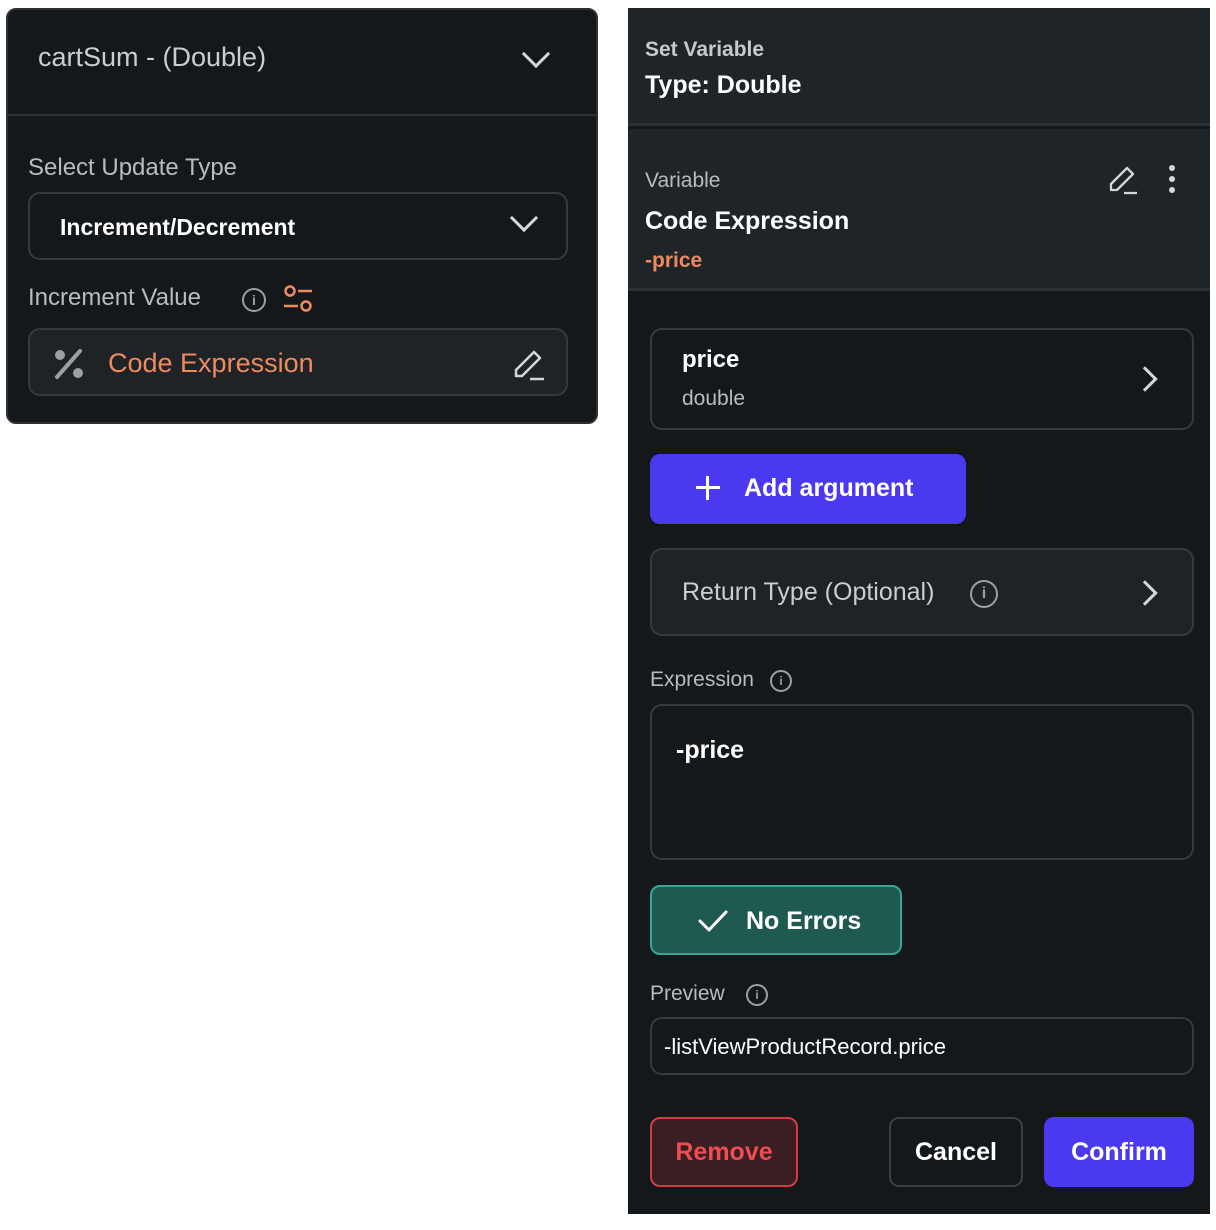 This screenshot has height=1230, width=1216. What do you see at coordinates (1119, 1152) in the screenshot?
I see `confirm-button: Confirm` at bounding box center [1119, 1152].